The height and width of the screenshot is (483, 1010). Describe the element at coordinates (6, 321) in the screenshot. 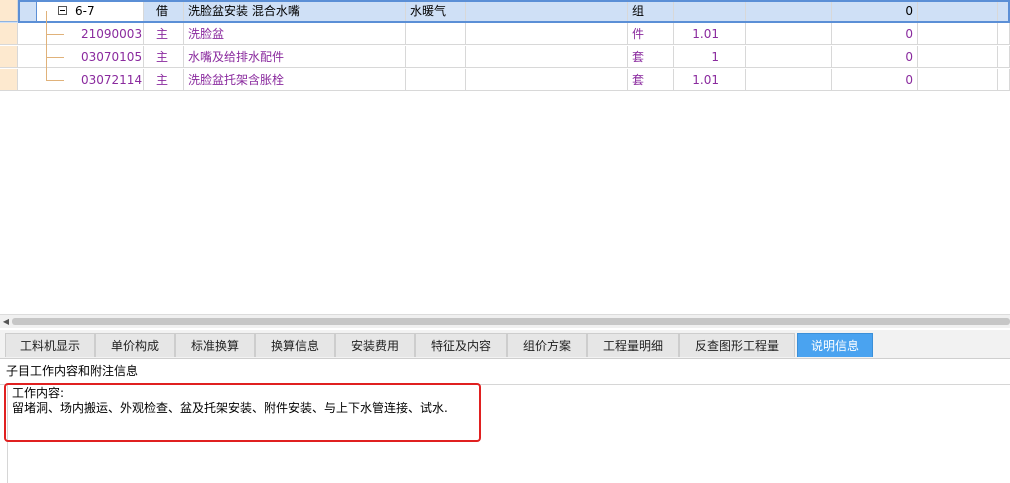

I see `left-arrow-icon: ◀` at that location.